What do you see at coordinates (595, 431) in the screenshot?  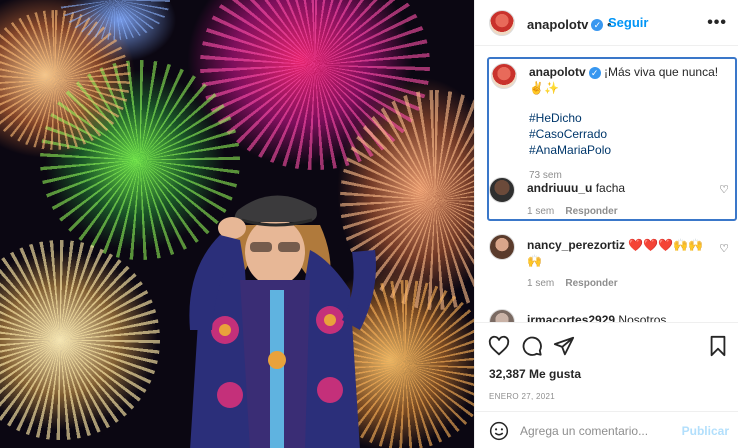 I see `comment-input` at bounding box center [595, 431].